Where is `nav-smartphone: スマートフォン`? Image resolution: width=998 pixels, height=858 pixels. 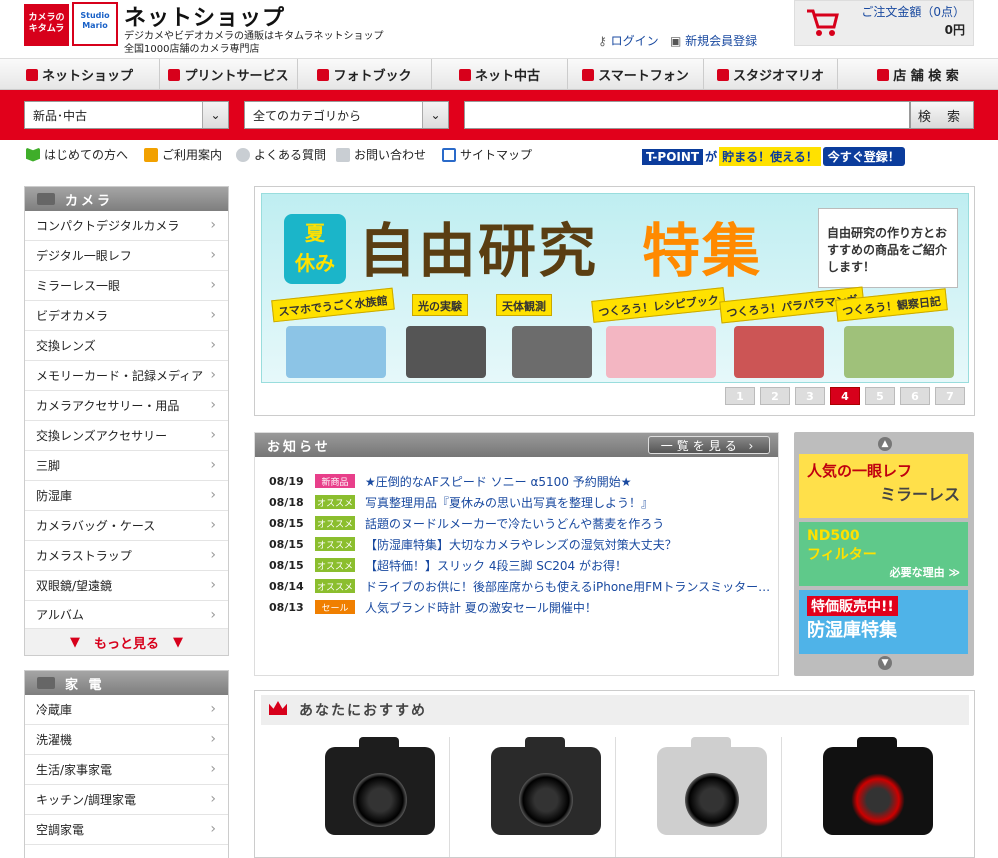 nav-smartphone: スマートフォン is located at coordinates (636, 74).